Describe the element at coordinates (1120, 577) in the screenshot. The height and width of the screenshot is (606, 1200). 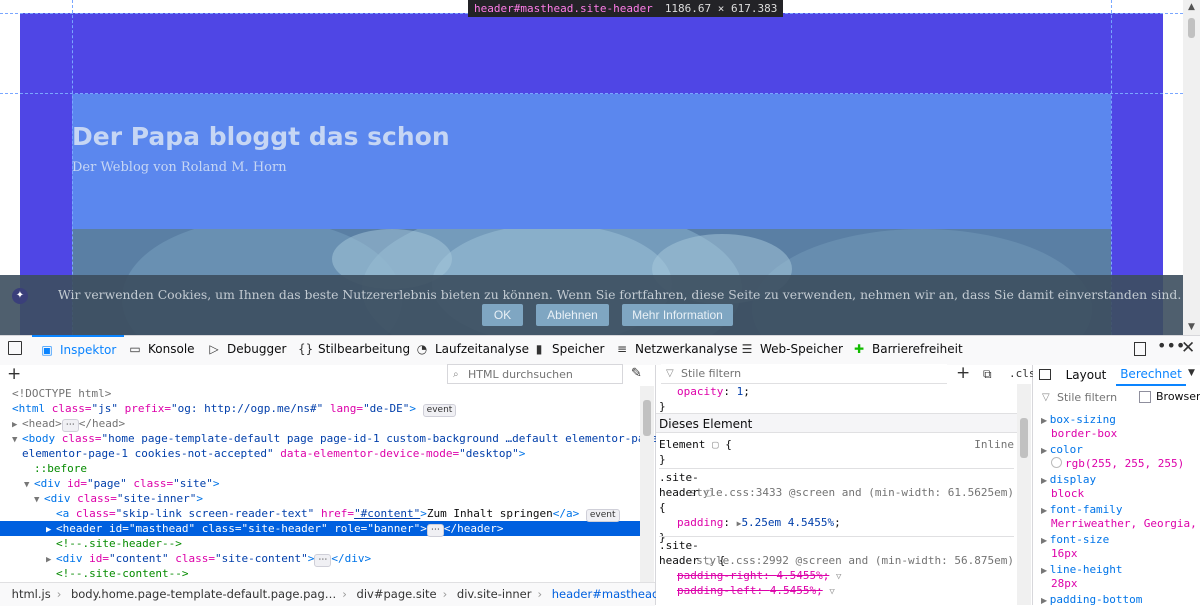
I see `computed-prop-row: ▶ line-height 28px` at that location.